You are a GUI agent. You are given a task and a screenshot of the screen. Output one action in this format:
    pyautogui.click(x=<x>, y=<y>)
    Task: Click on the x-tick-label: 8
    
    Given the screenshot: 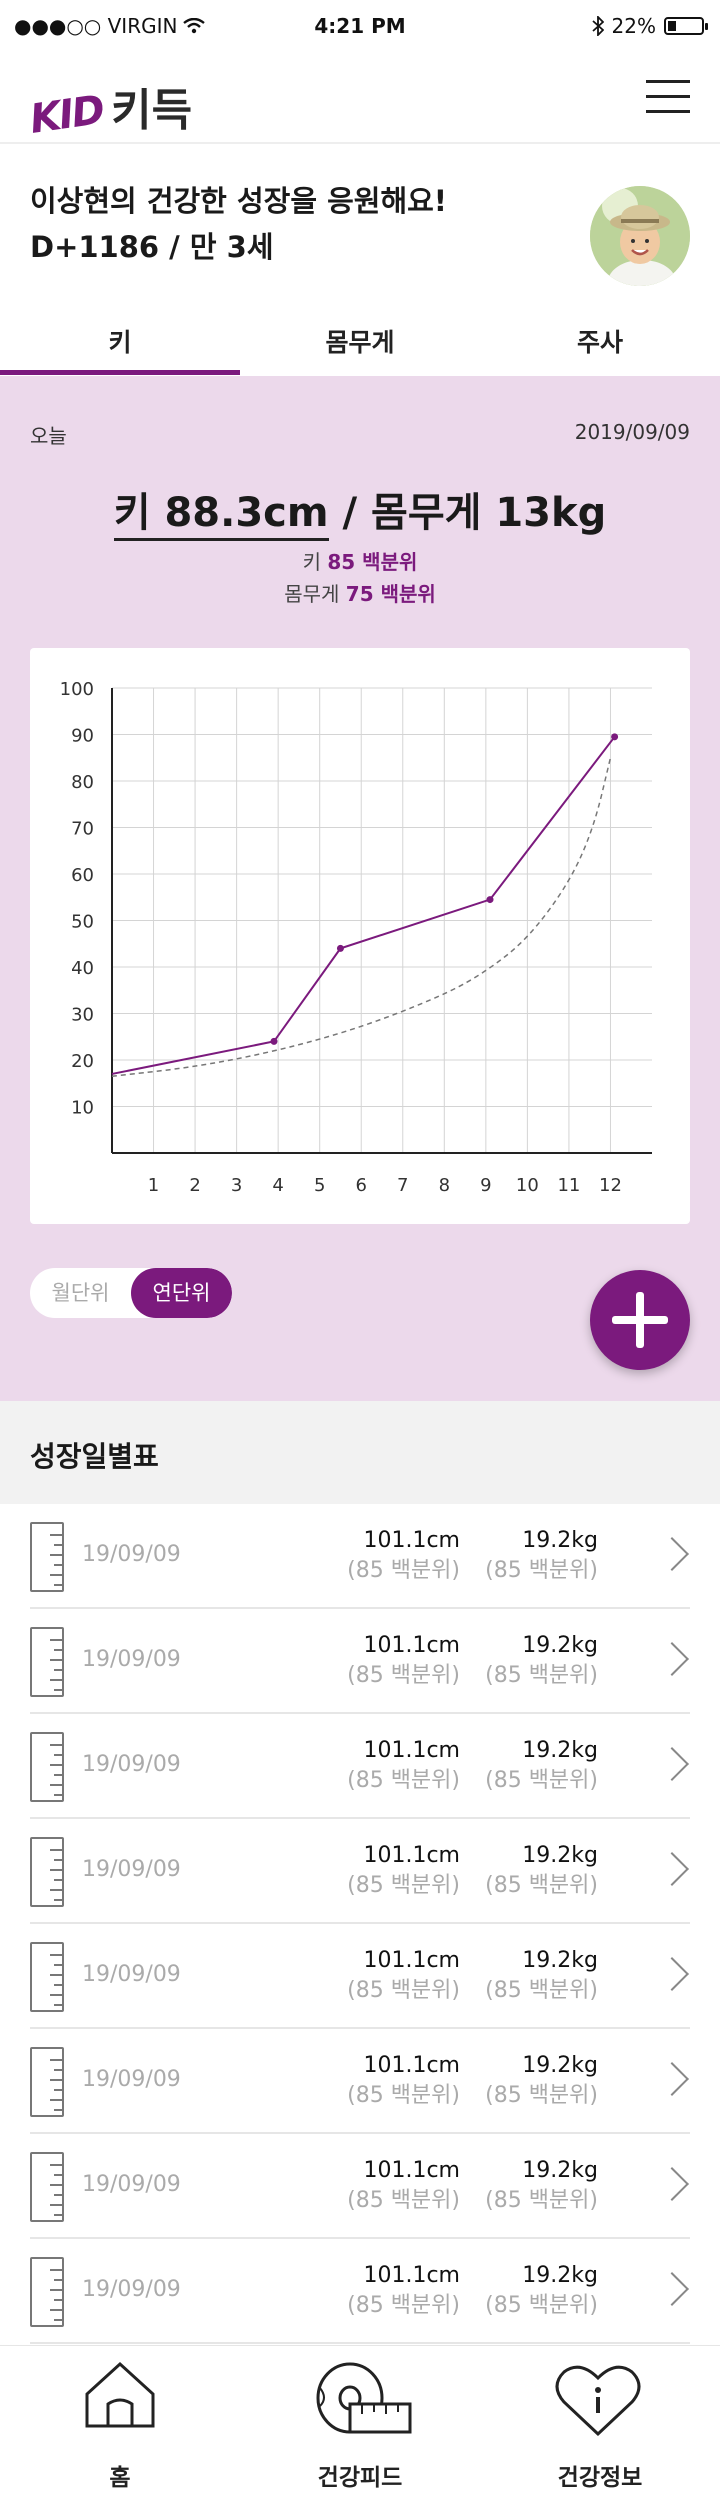 What is the action you would take?
    pyautogui.click(x=444, y=1185)
    